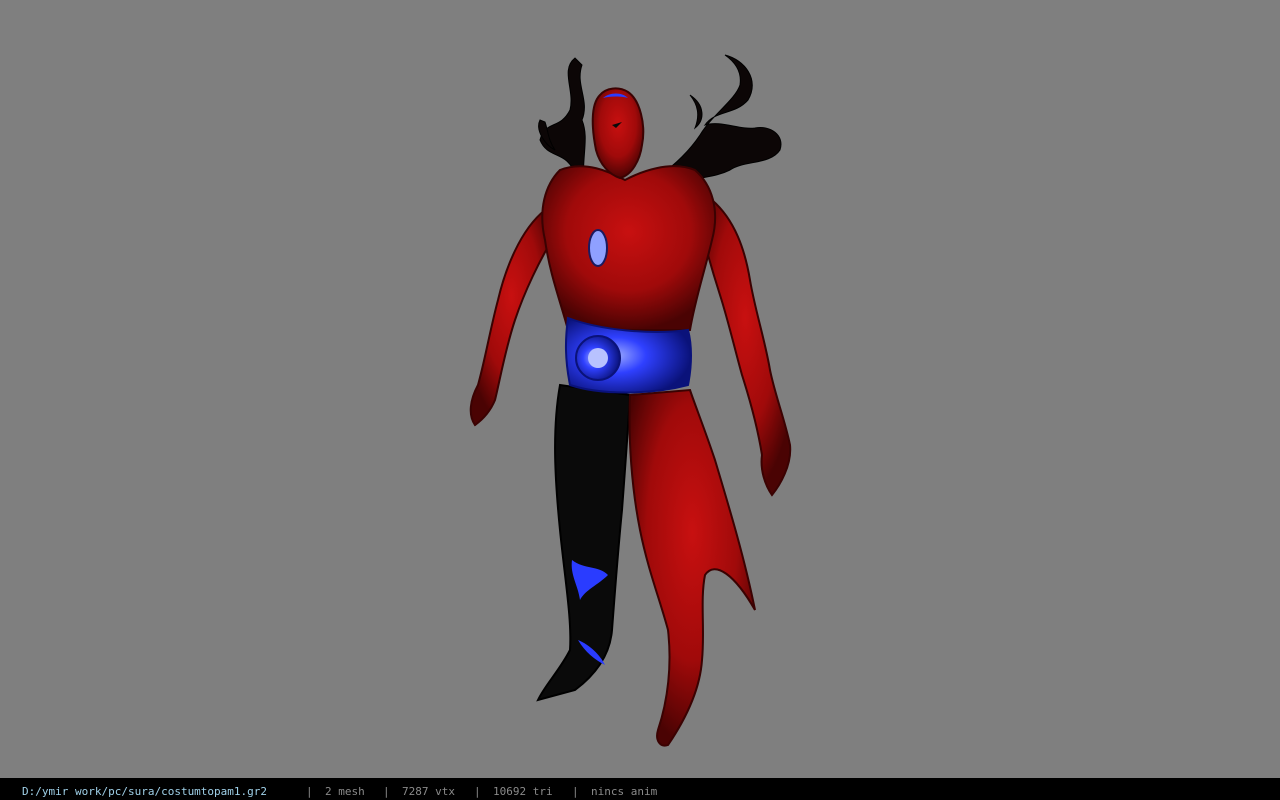 This screenshot has height=800, width=1280. I want to click on vertex-count: 7287 vtx, so click(428, 791).